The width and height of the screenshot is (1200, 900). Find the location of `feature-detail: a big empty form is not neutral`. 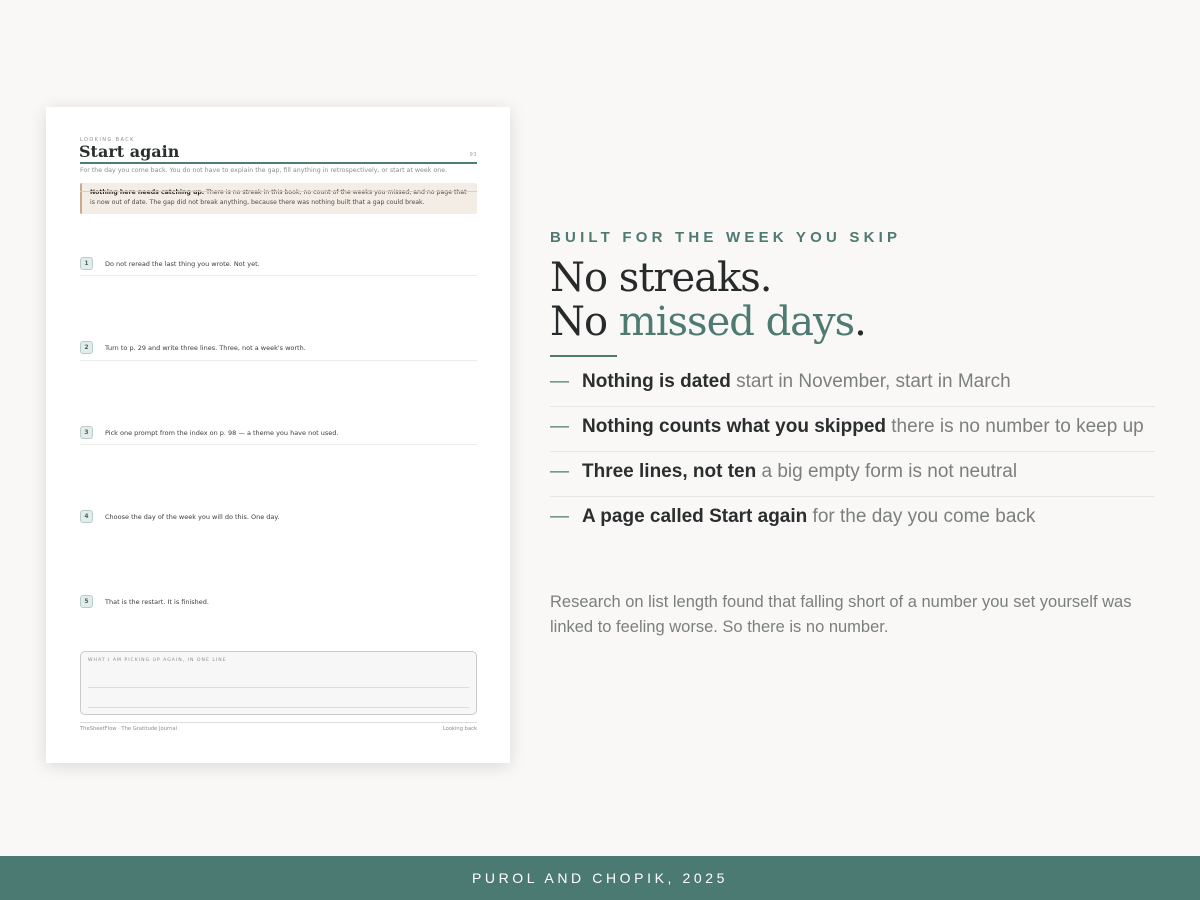

feature-detail: a big empty form is not neutral is located at coordinates (887, 471).